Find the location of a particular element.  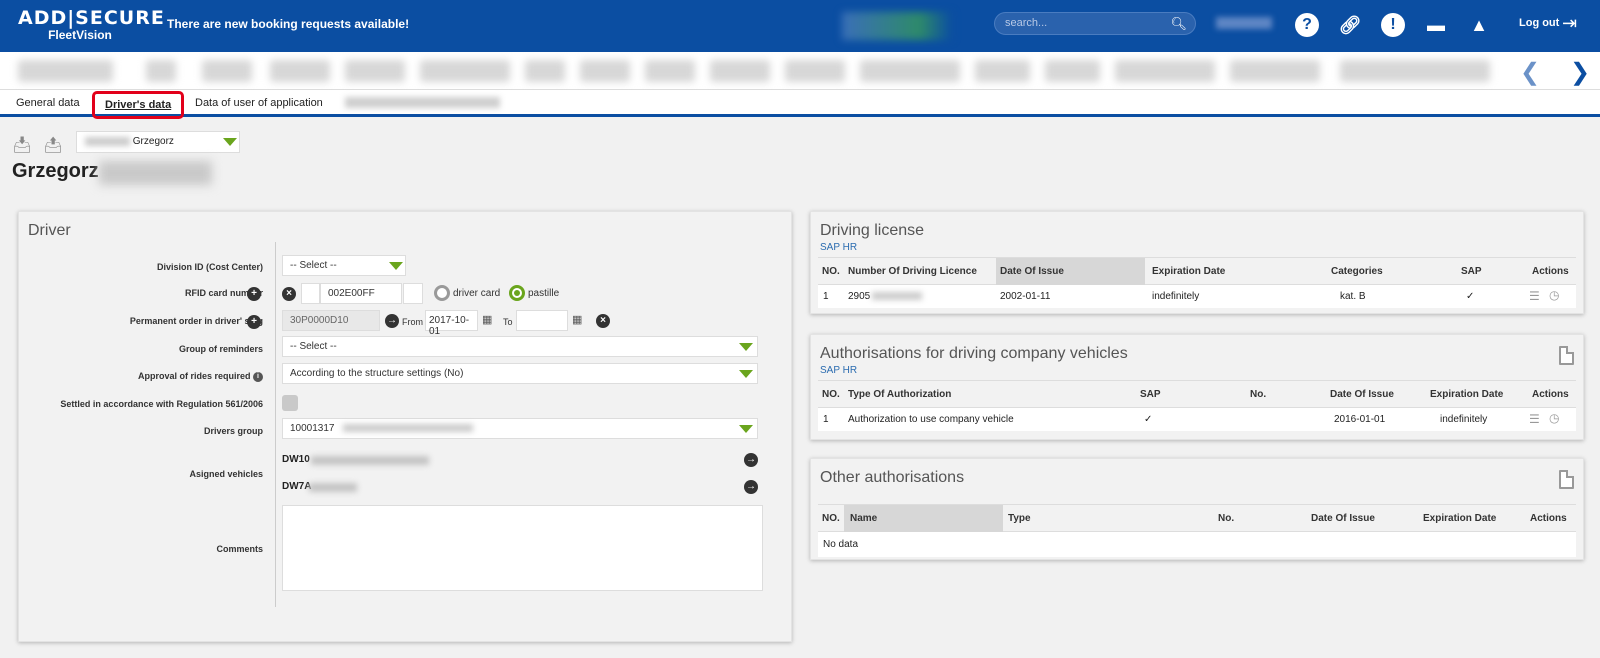

info-icon: i is located at coordinates (258, 376).